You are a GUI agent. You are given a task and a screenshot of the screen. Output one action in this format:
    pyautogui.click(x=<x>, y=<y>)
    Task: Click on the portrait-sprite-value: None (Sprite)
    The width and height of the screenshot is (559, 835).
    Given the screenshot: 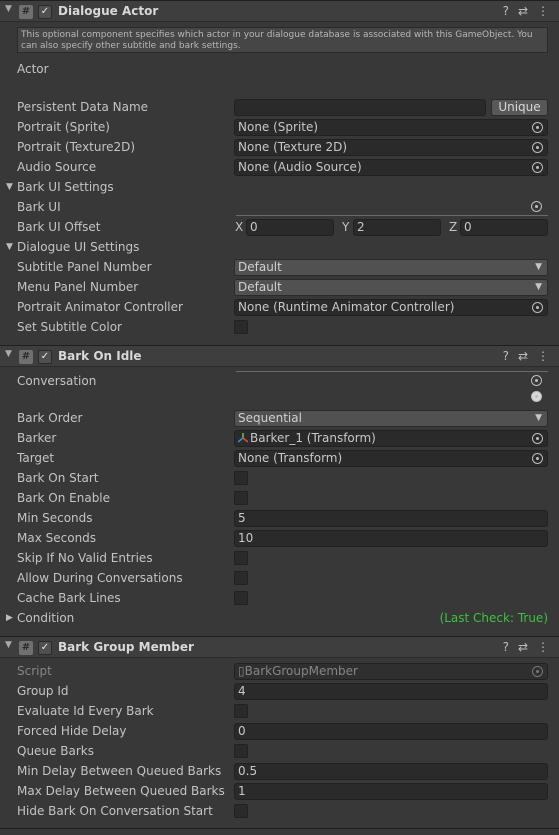 What is the action you would take?
    pyautogui.click(x=278, y=127)
    